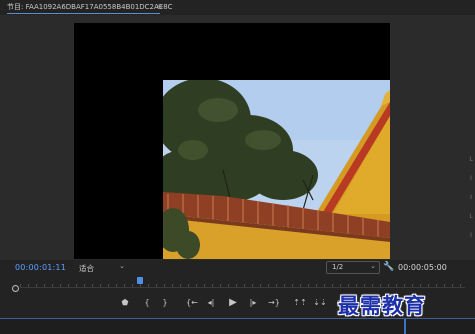 This screenshot has width=475, height=334. I want to click on wrench-icon: 🔧, so click(388, 267).